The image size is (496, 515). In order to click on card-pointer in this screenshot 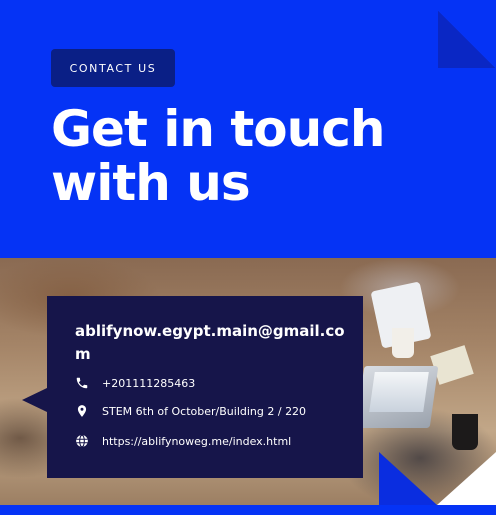, I will do `click(34, 400)`.